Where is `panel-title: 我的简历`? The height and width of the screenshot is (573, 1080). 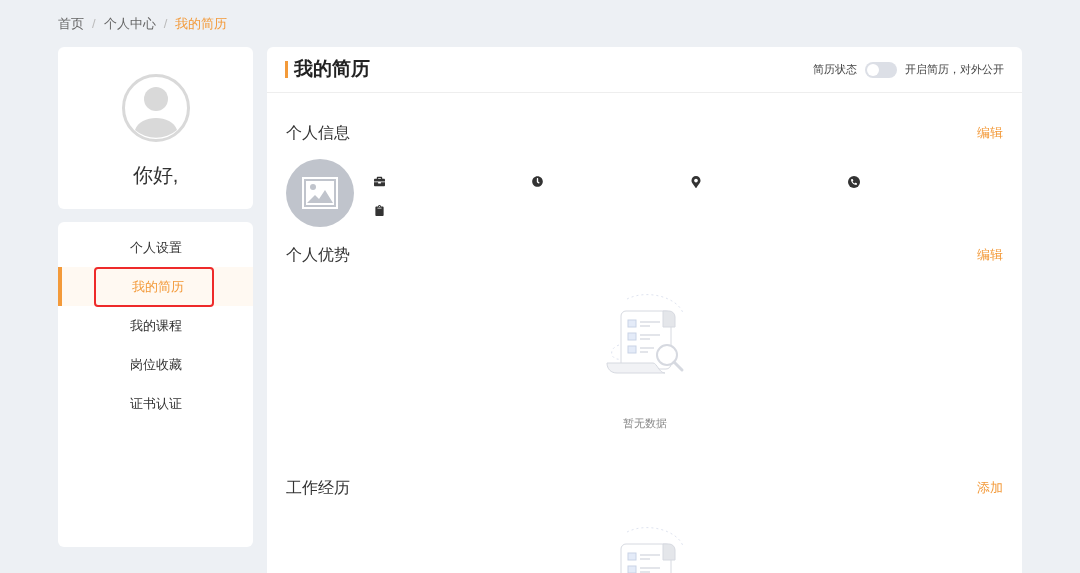
panel-title: 我的简历 is located at coordinates (332, 69).